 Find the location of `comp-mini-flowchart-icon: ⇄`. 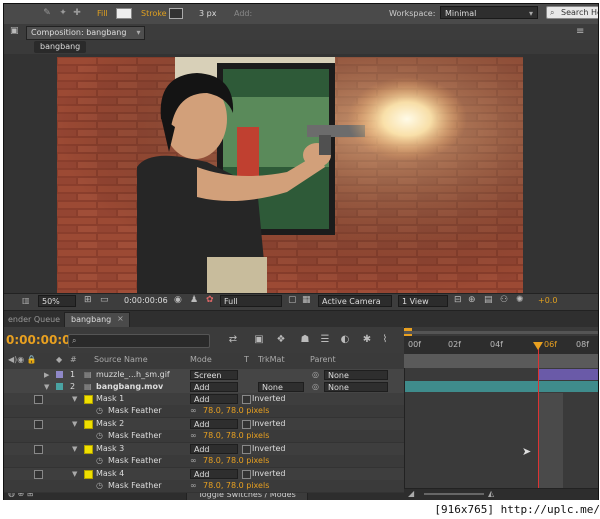

comp-mini-flowchart-icon: ⇄ is located at coordinates (233, 340).